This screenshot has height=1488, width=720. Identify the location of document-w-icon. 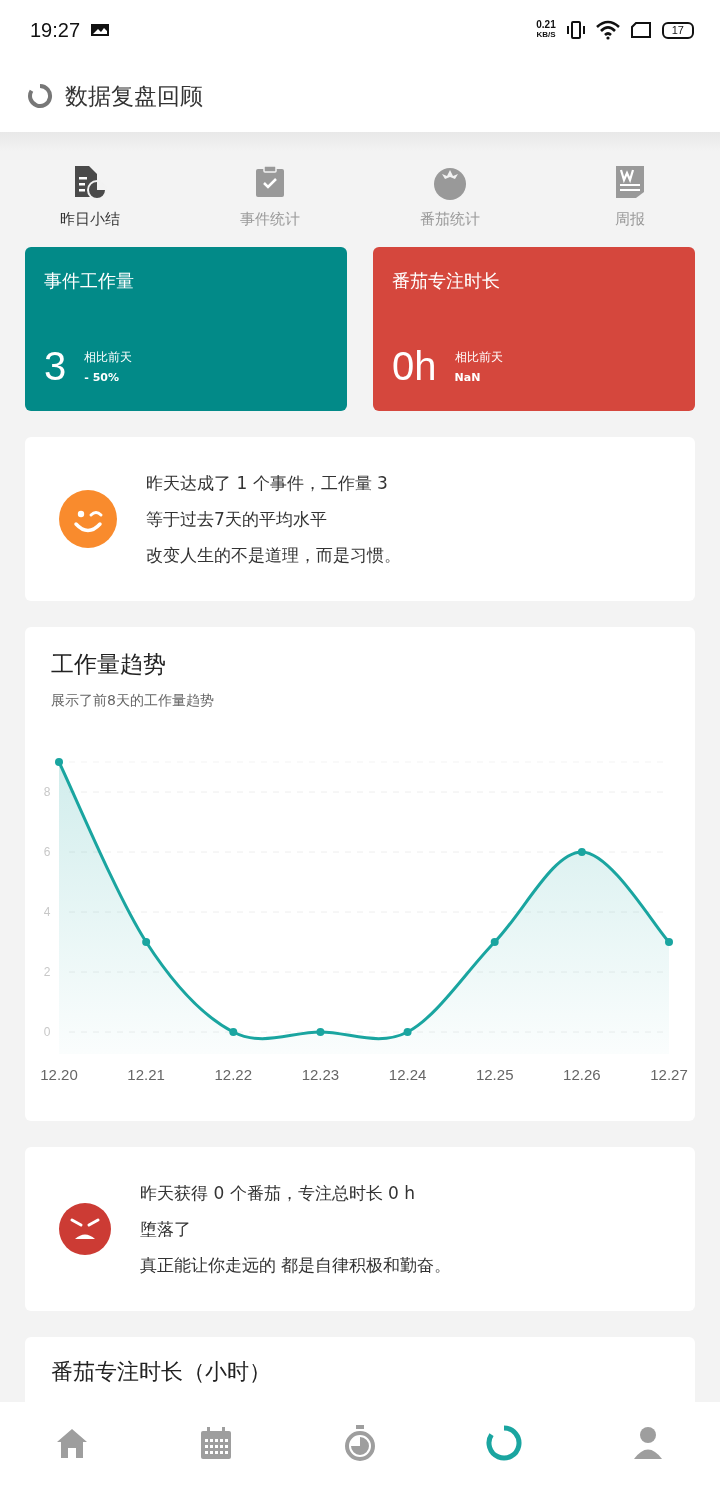
(630, 182).